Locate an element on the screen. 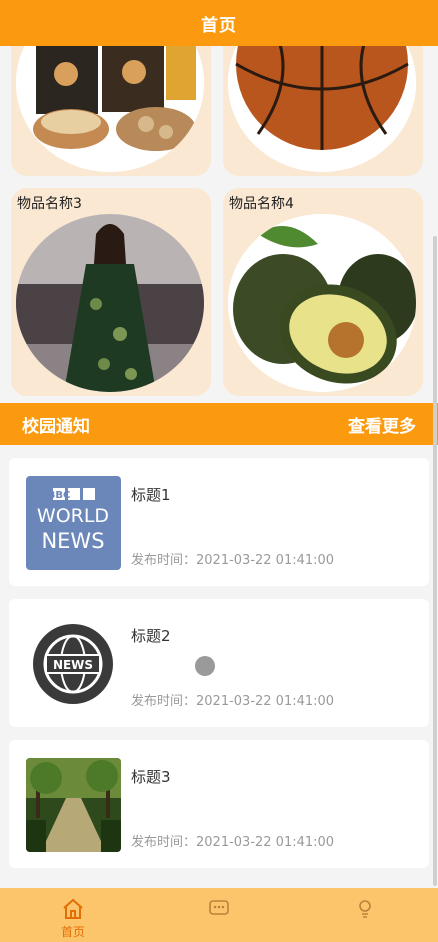  news-icon-label: NEWS is located at coordinates (73, 665).